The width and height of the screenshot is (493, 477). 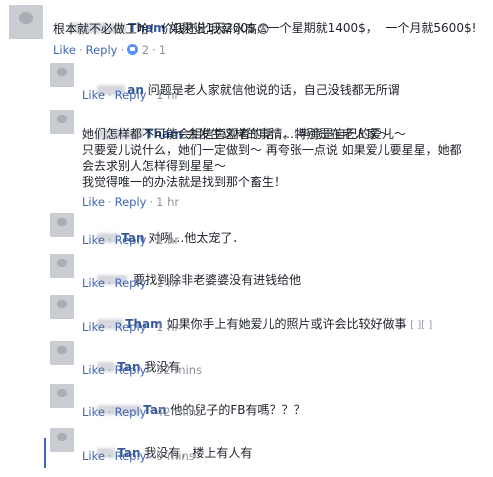 I want to click on timestamp: 1, so click(x=162, y=50).